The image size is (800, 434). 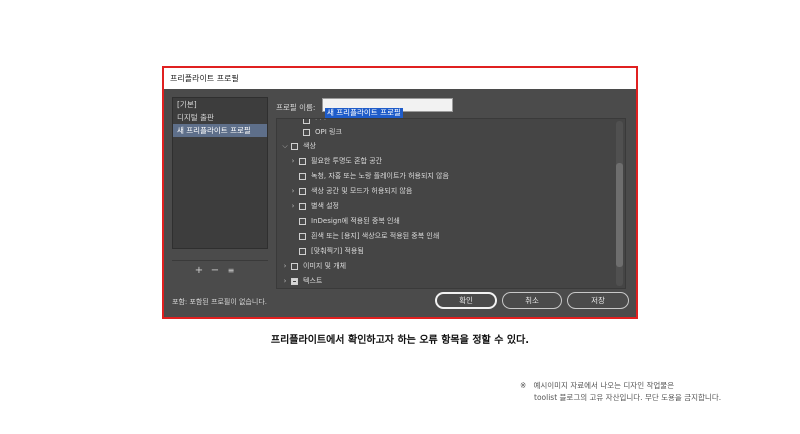 I want to click on profile-item-digital-publishing: 디지털 출판, so click(x=220, y=117).